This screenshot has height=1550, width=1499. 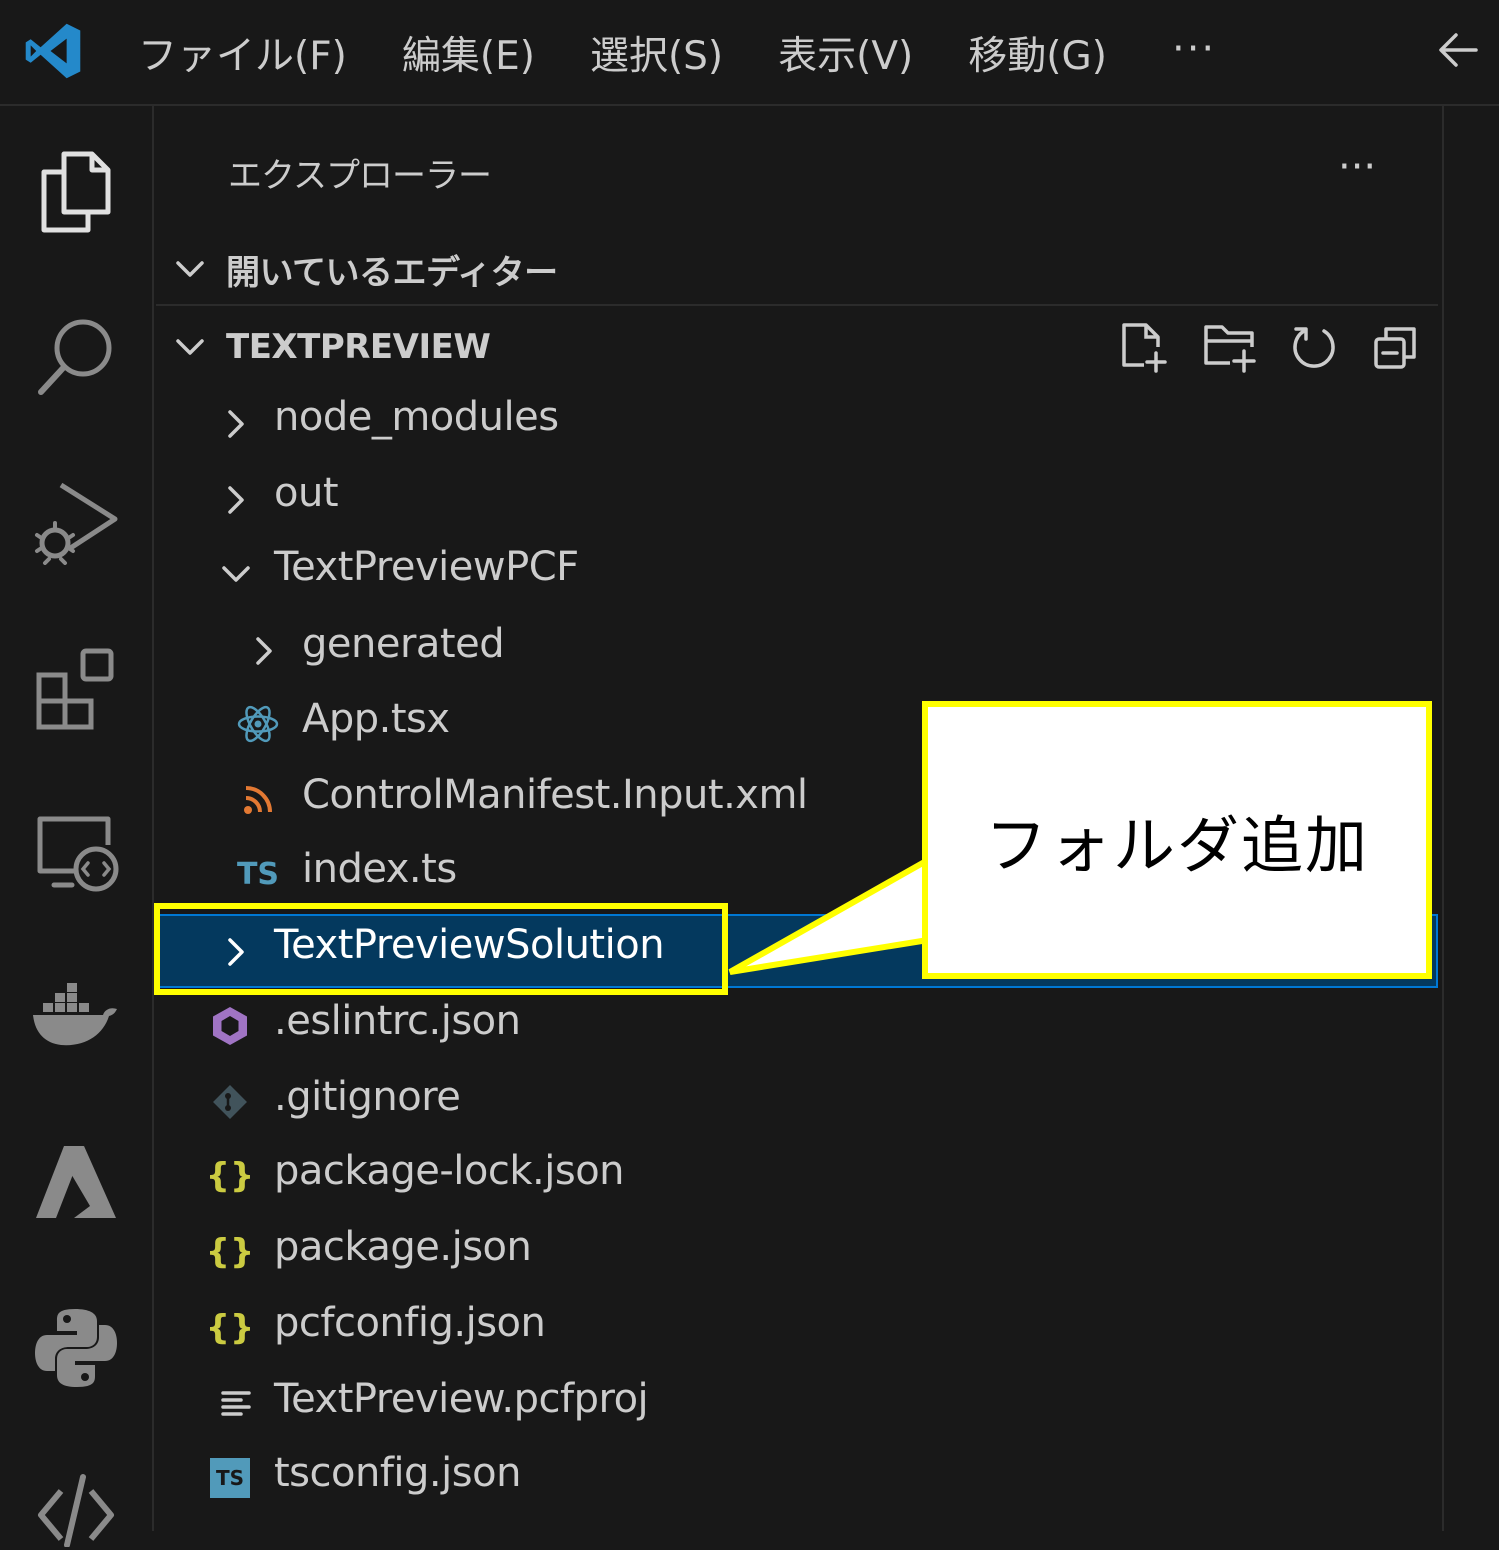 I want to click on sidebar-edge, so click(x=1443, y=818).